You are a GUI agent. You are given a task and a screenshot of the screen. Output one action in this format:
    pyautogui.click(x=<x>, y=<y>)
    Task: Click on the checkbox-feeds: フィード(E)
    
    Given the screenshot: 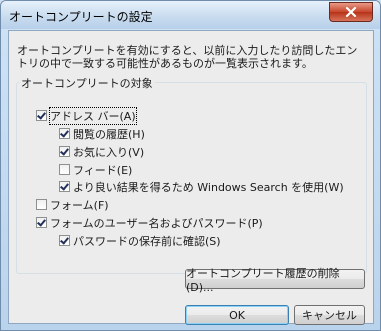 What is the action you would take?
    pyautogui.click(x=95, y=169)
    